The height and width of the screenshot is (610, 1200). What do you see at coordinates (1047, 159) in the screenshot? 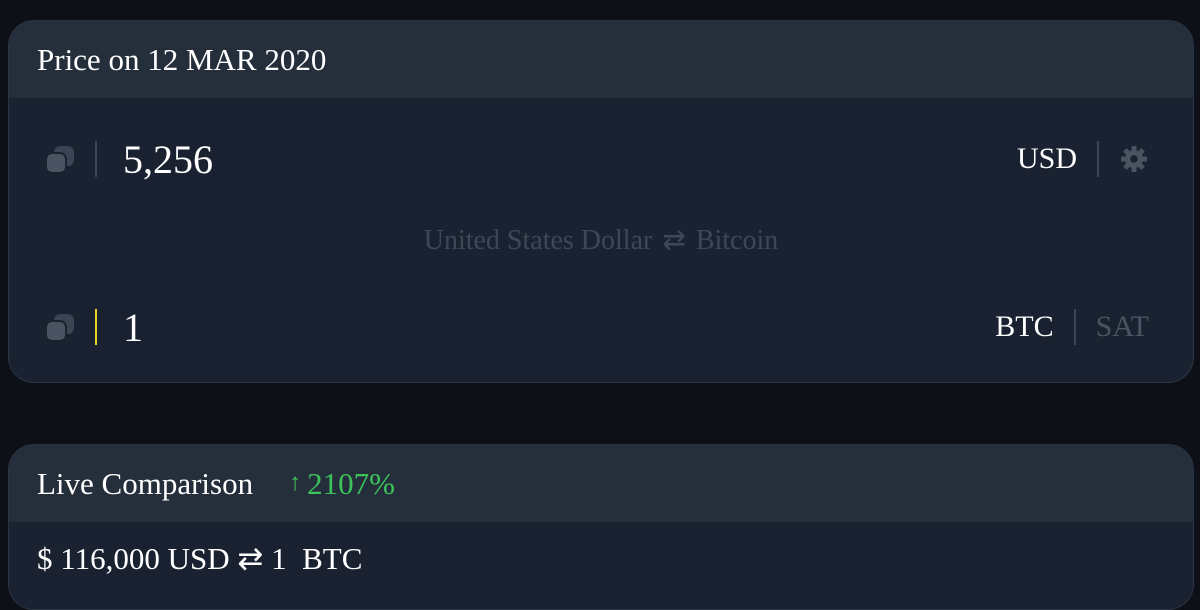
I see `fiat-unit-selector: USD` at bounding box center [1047, 159].